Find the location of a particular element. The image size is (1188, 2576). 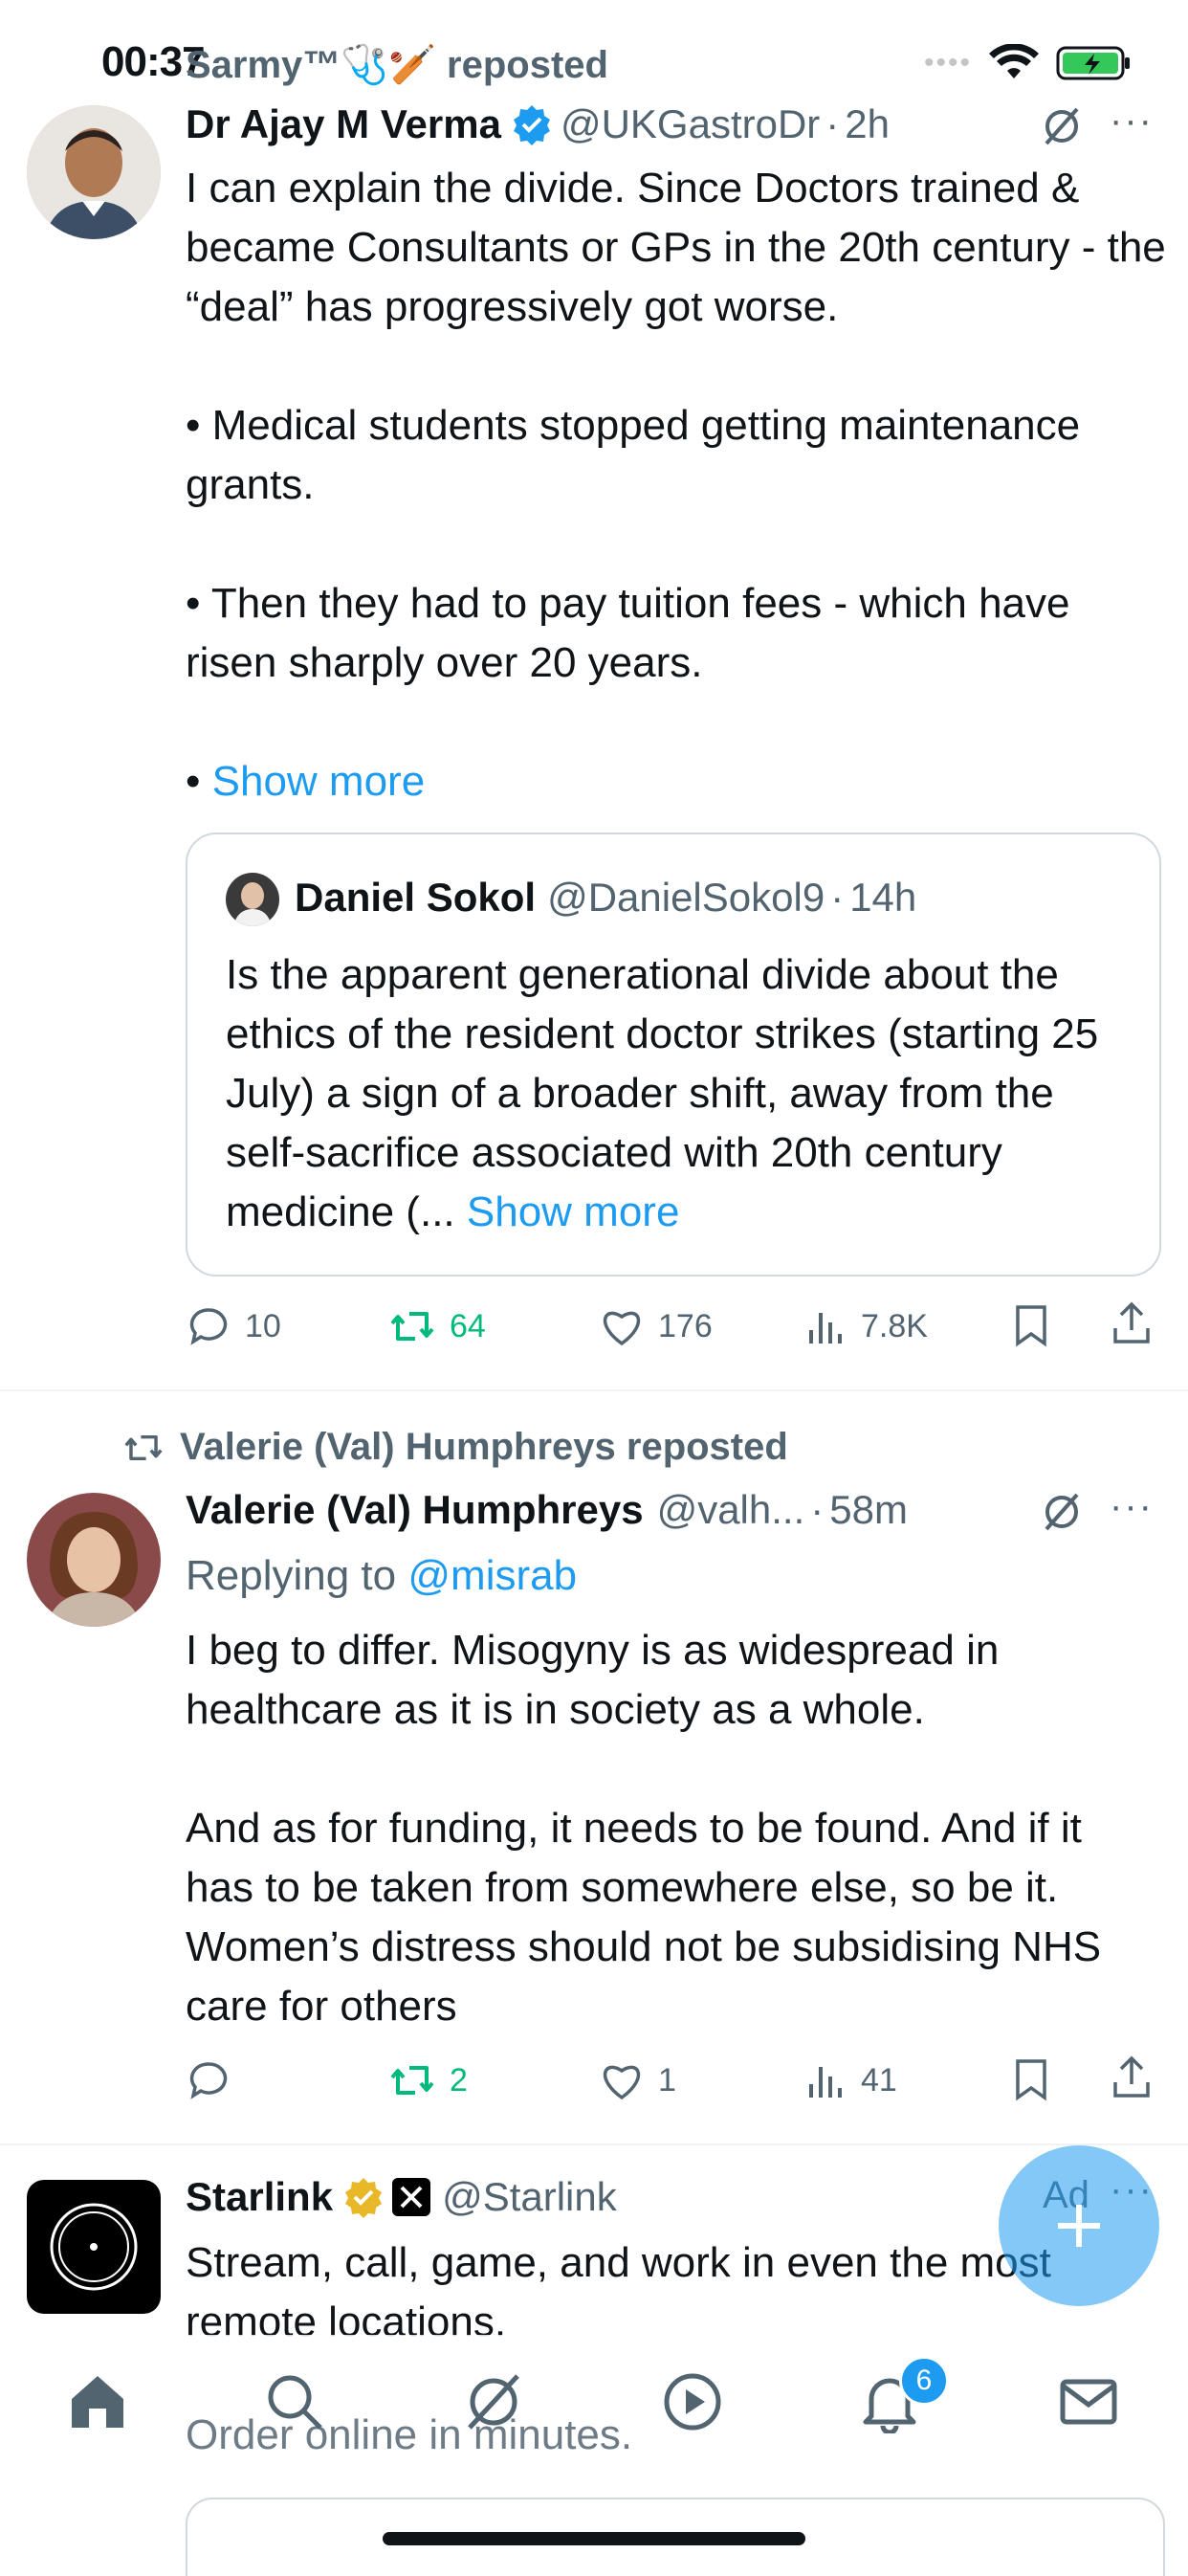

replying-prefix: Replying to is located at coordinates (291, 1575).